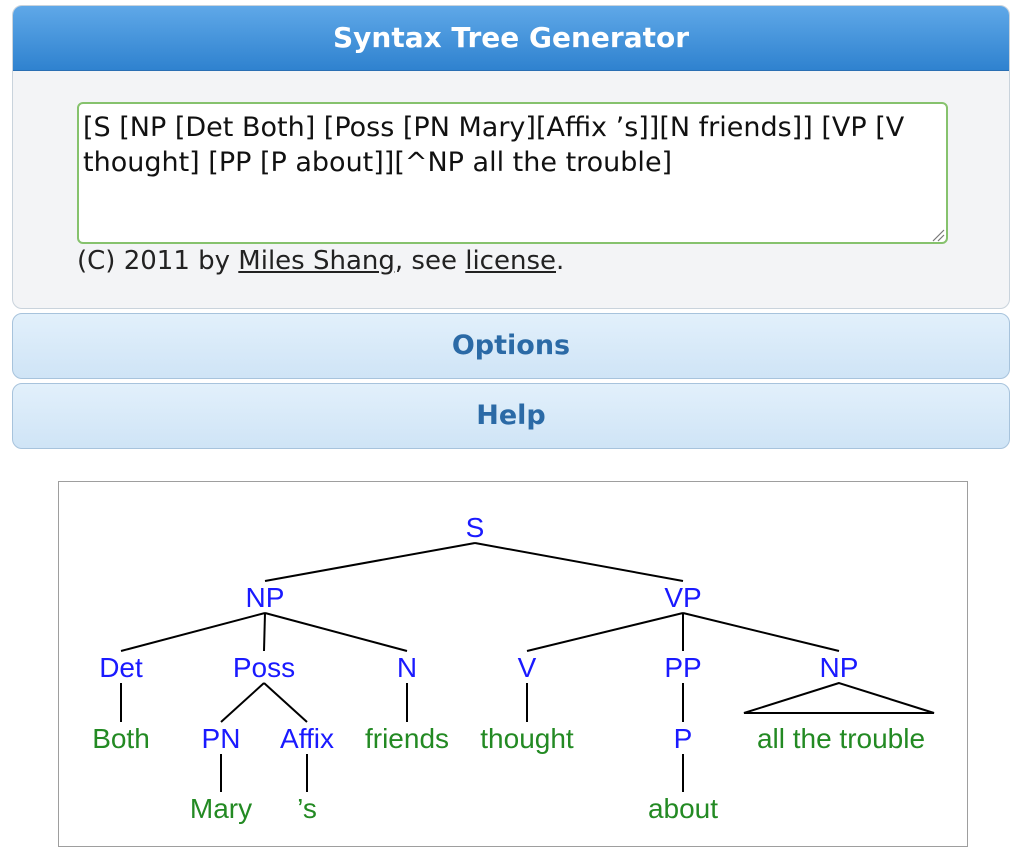 This screenshot has height=848, width=1010. Describe the element at coordinates (839, 667) in the screenshot. I see `tree-node-NP2: NP` at that location.